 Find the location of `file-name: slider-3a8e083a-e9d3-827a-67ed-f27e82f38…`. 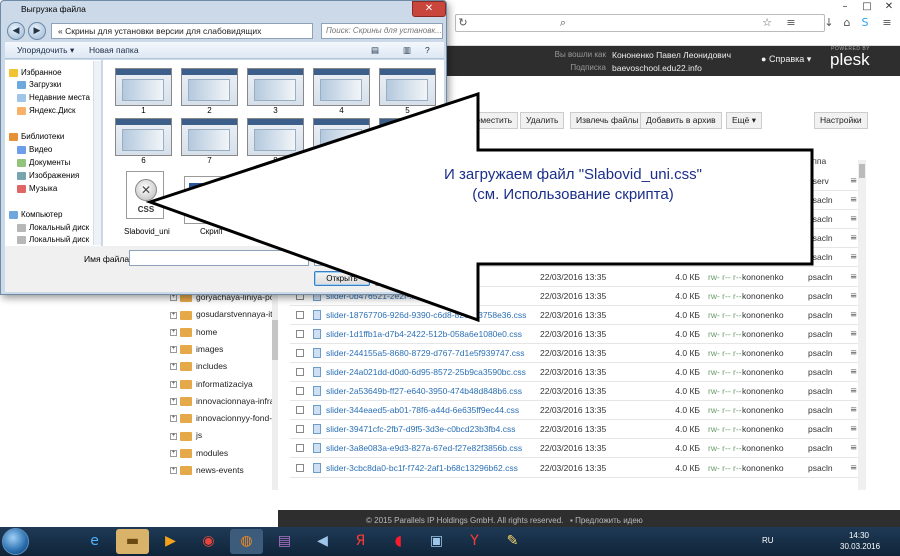

file-name: slider-3a8e083a-e9d3-827a-67ed-f27e82f38… is located at coordinates (424, 448).